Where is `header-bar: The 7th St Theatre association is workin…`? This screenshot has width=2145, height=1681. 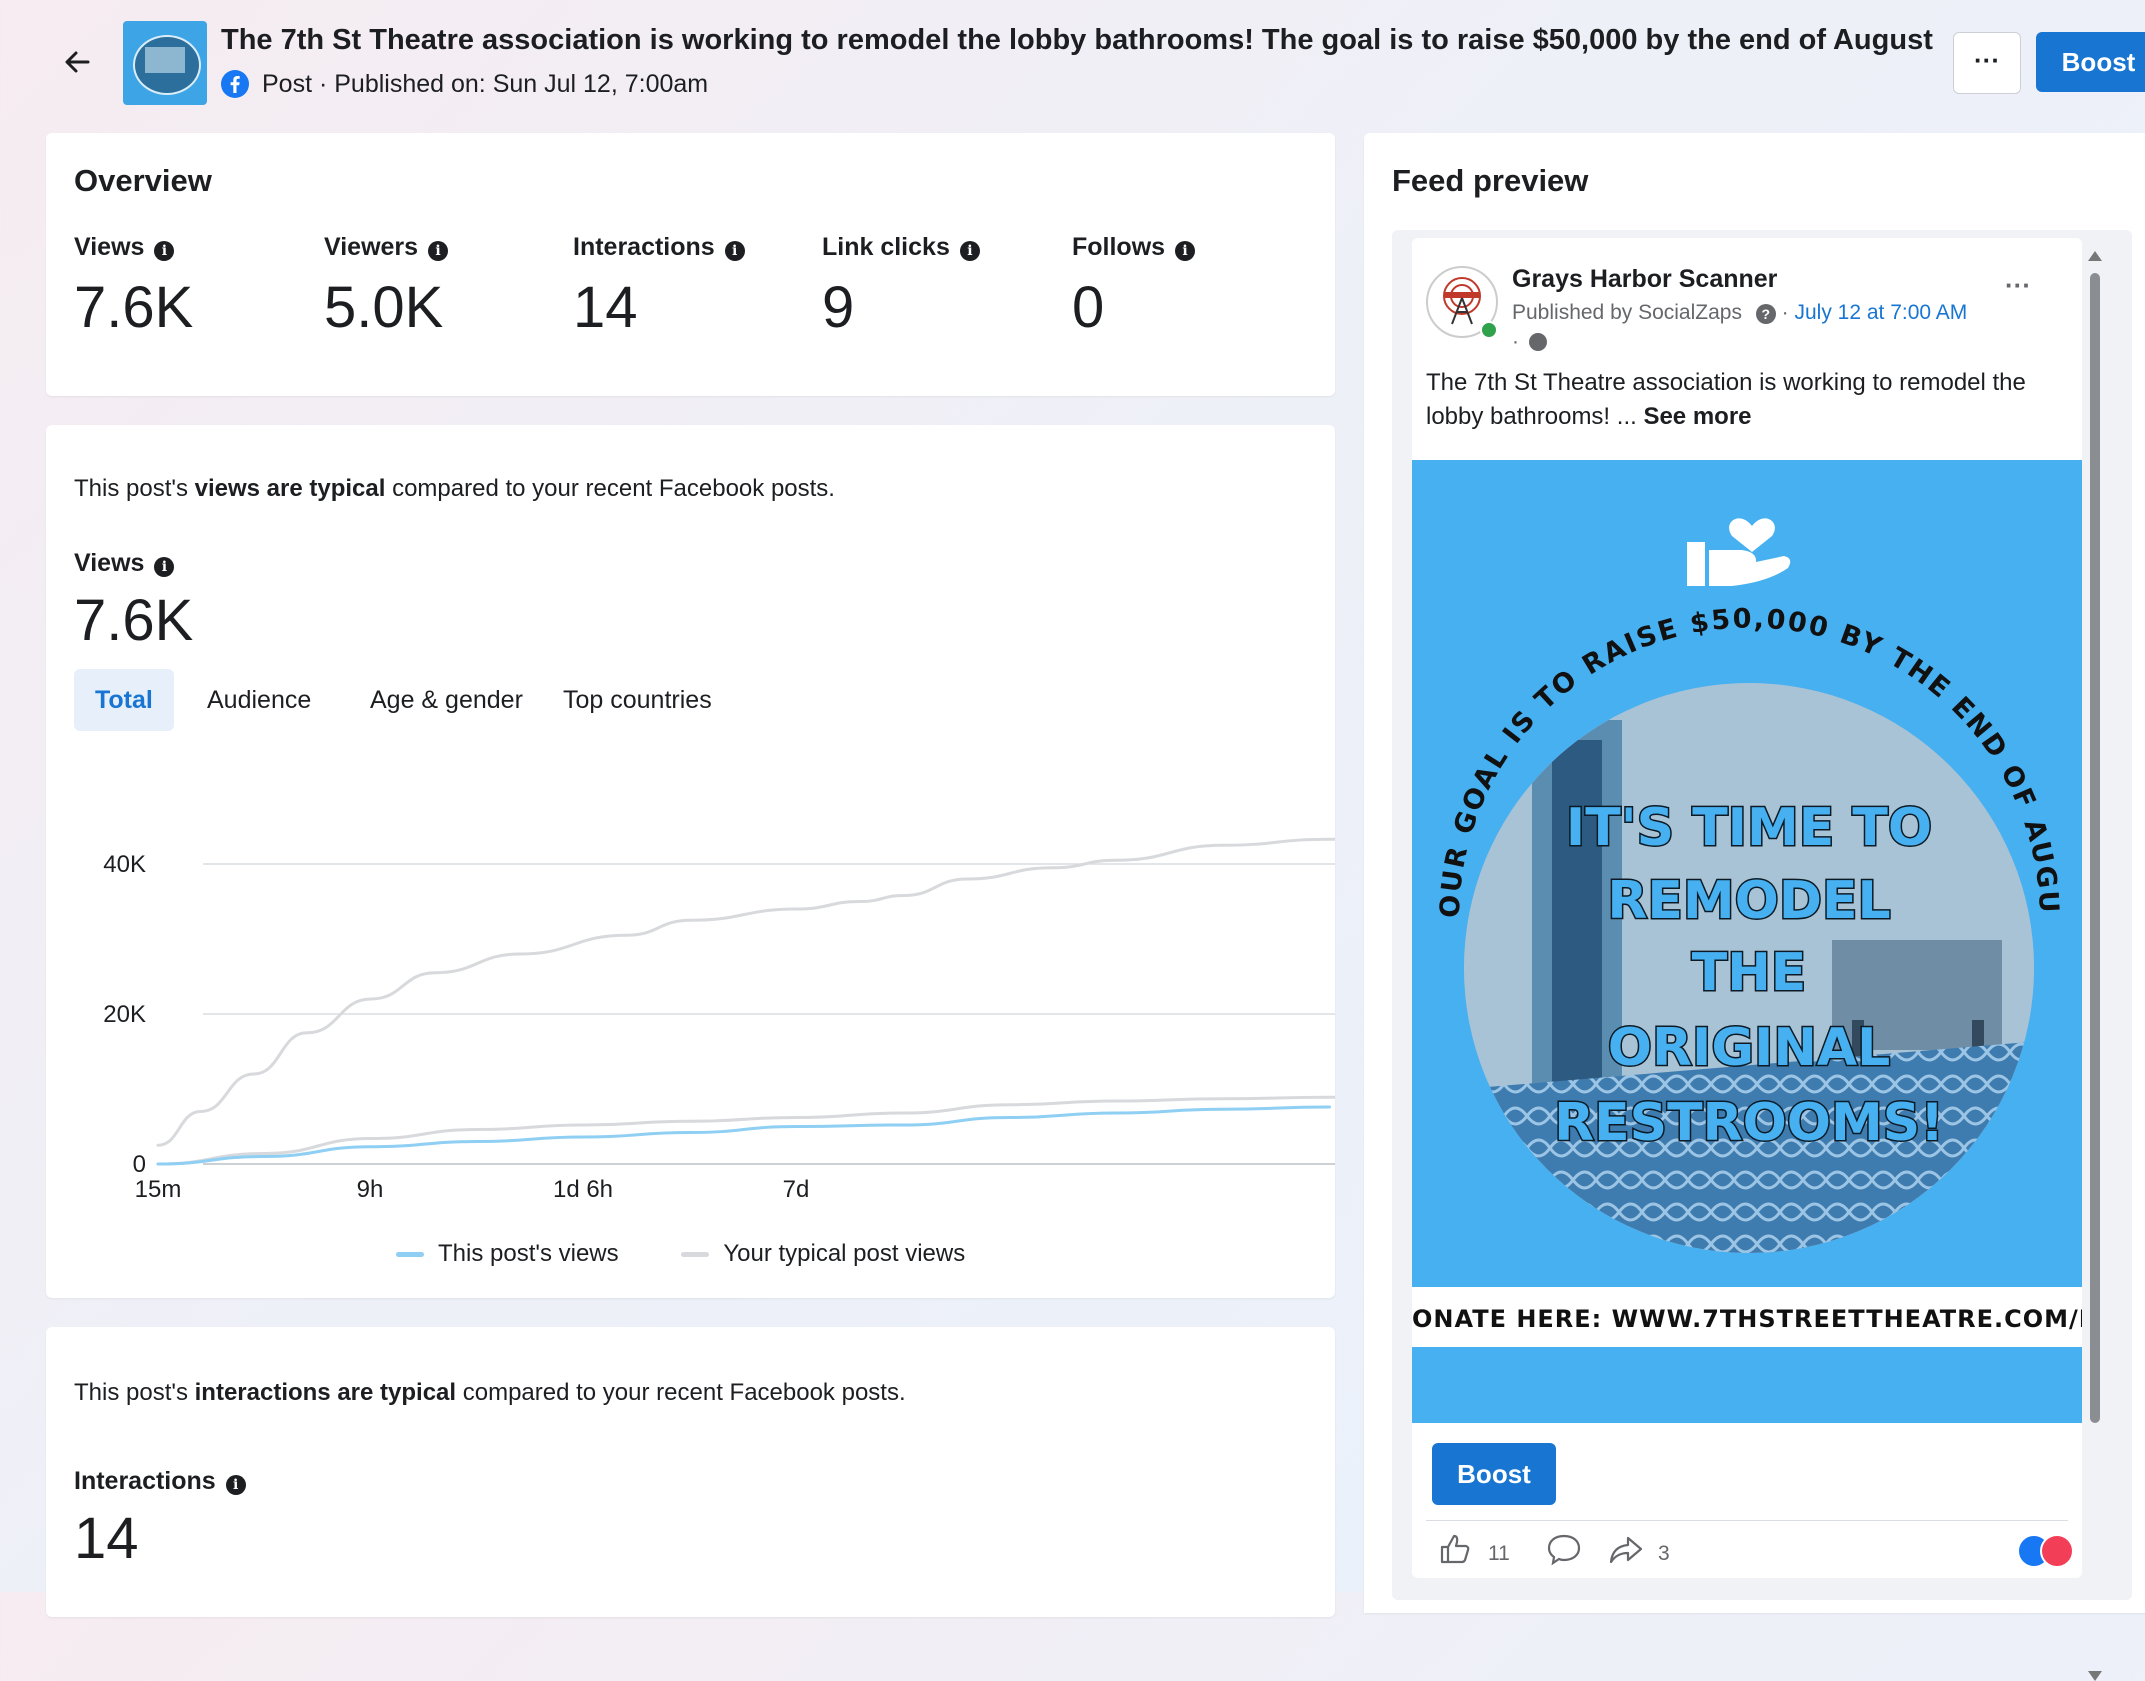 header-bar: The 7th St Theatre association is workin… is located at coordinates (1072, 65).